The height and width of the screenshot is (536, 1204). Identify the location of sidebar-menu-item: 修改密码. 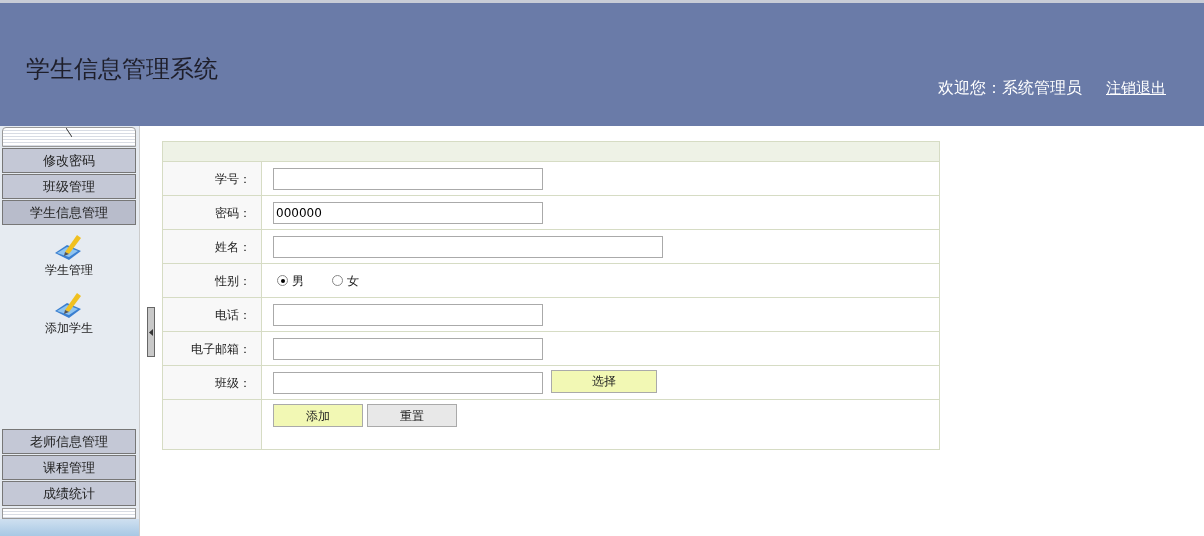
(69, 160).